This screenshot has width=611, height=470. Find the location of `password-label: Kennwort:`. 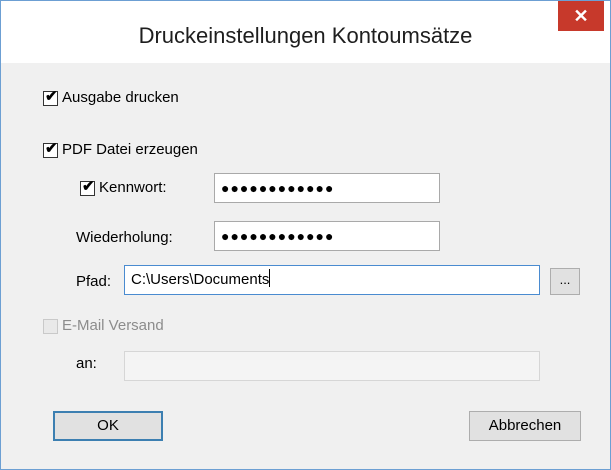

password-label: Kennwort: is located at coordinates (133, 188).